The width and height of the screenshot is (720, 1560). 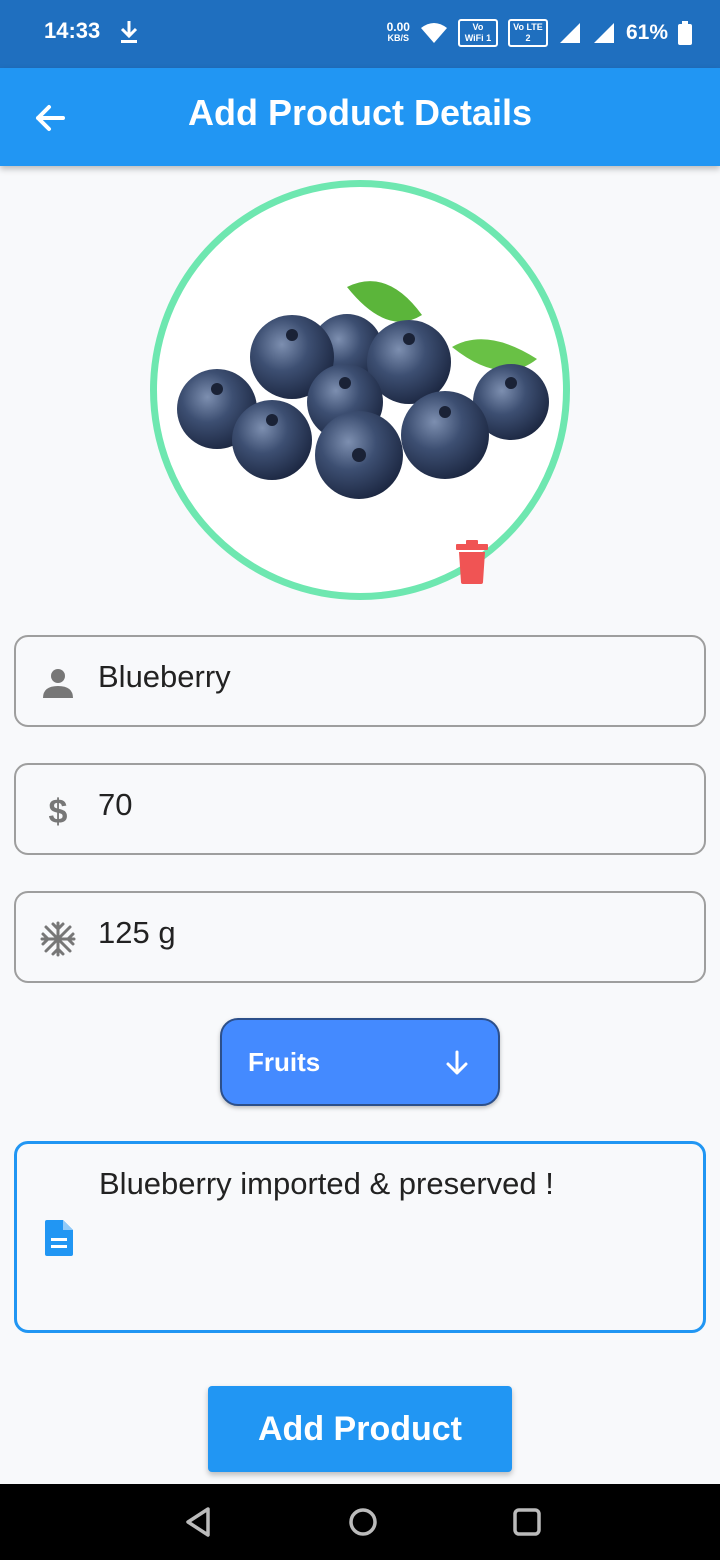 I want to click on category-selected: Fruits, so click(x=284, y=1062).